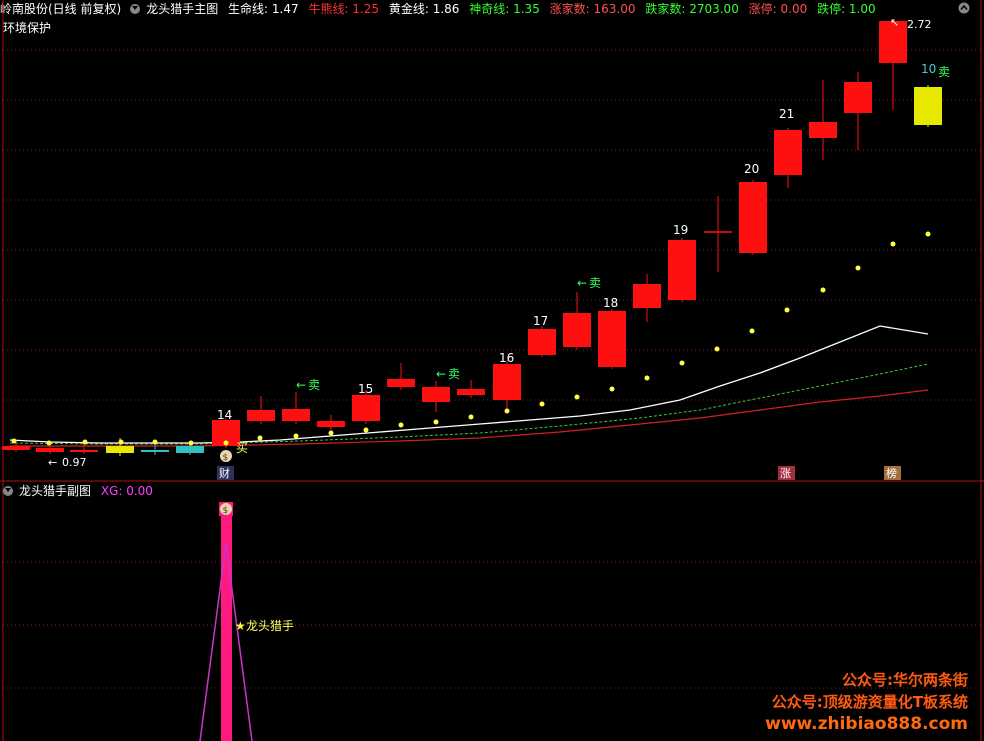  Describe the element at coordinates (785, 473) in the screenshot. I see `zhang-badge: 涨` at that location.